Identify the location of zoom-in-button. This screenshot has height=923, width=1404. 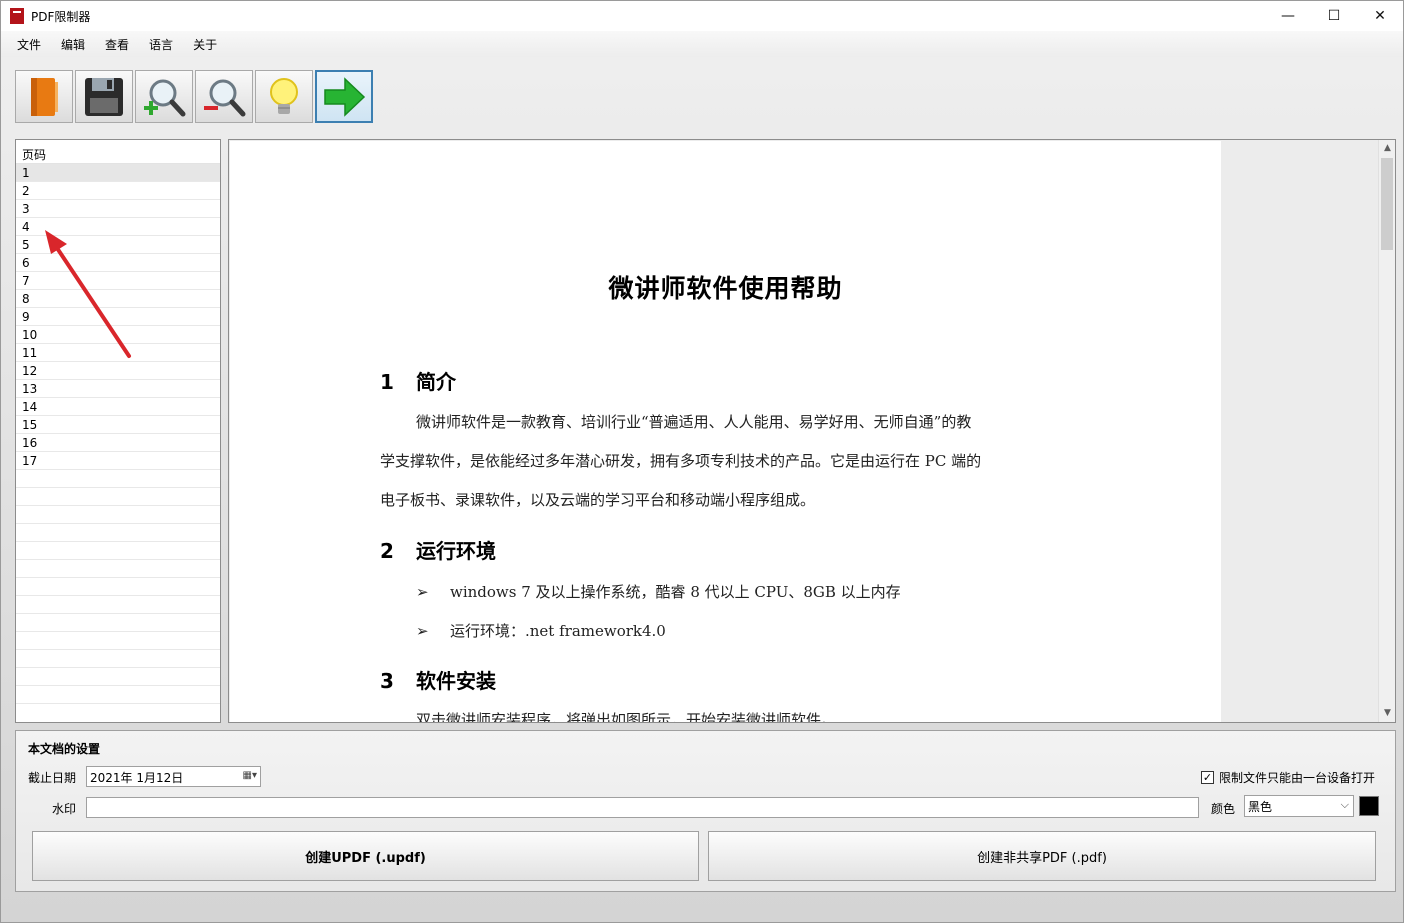
(164, 96).